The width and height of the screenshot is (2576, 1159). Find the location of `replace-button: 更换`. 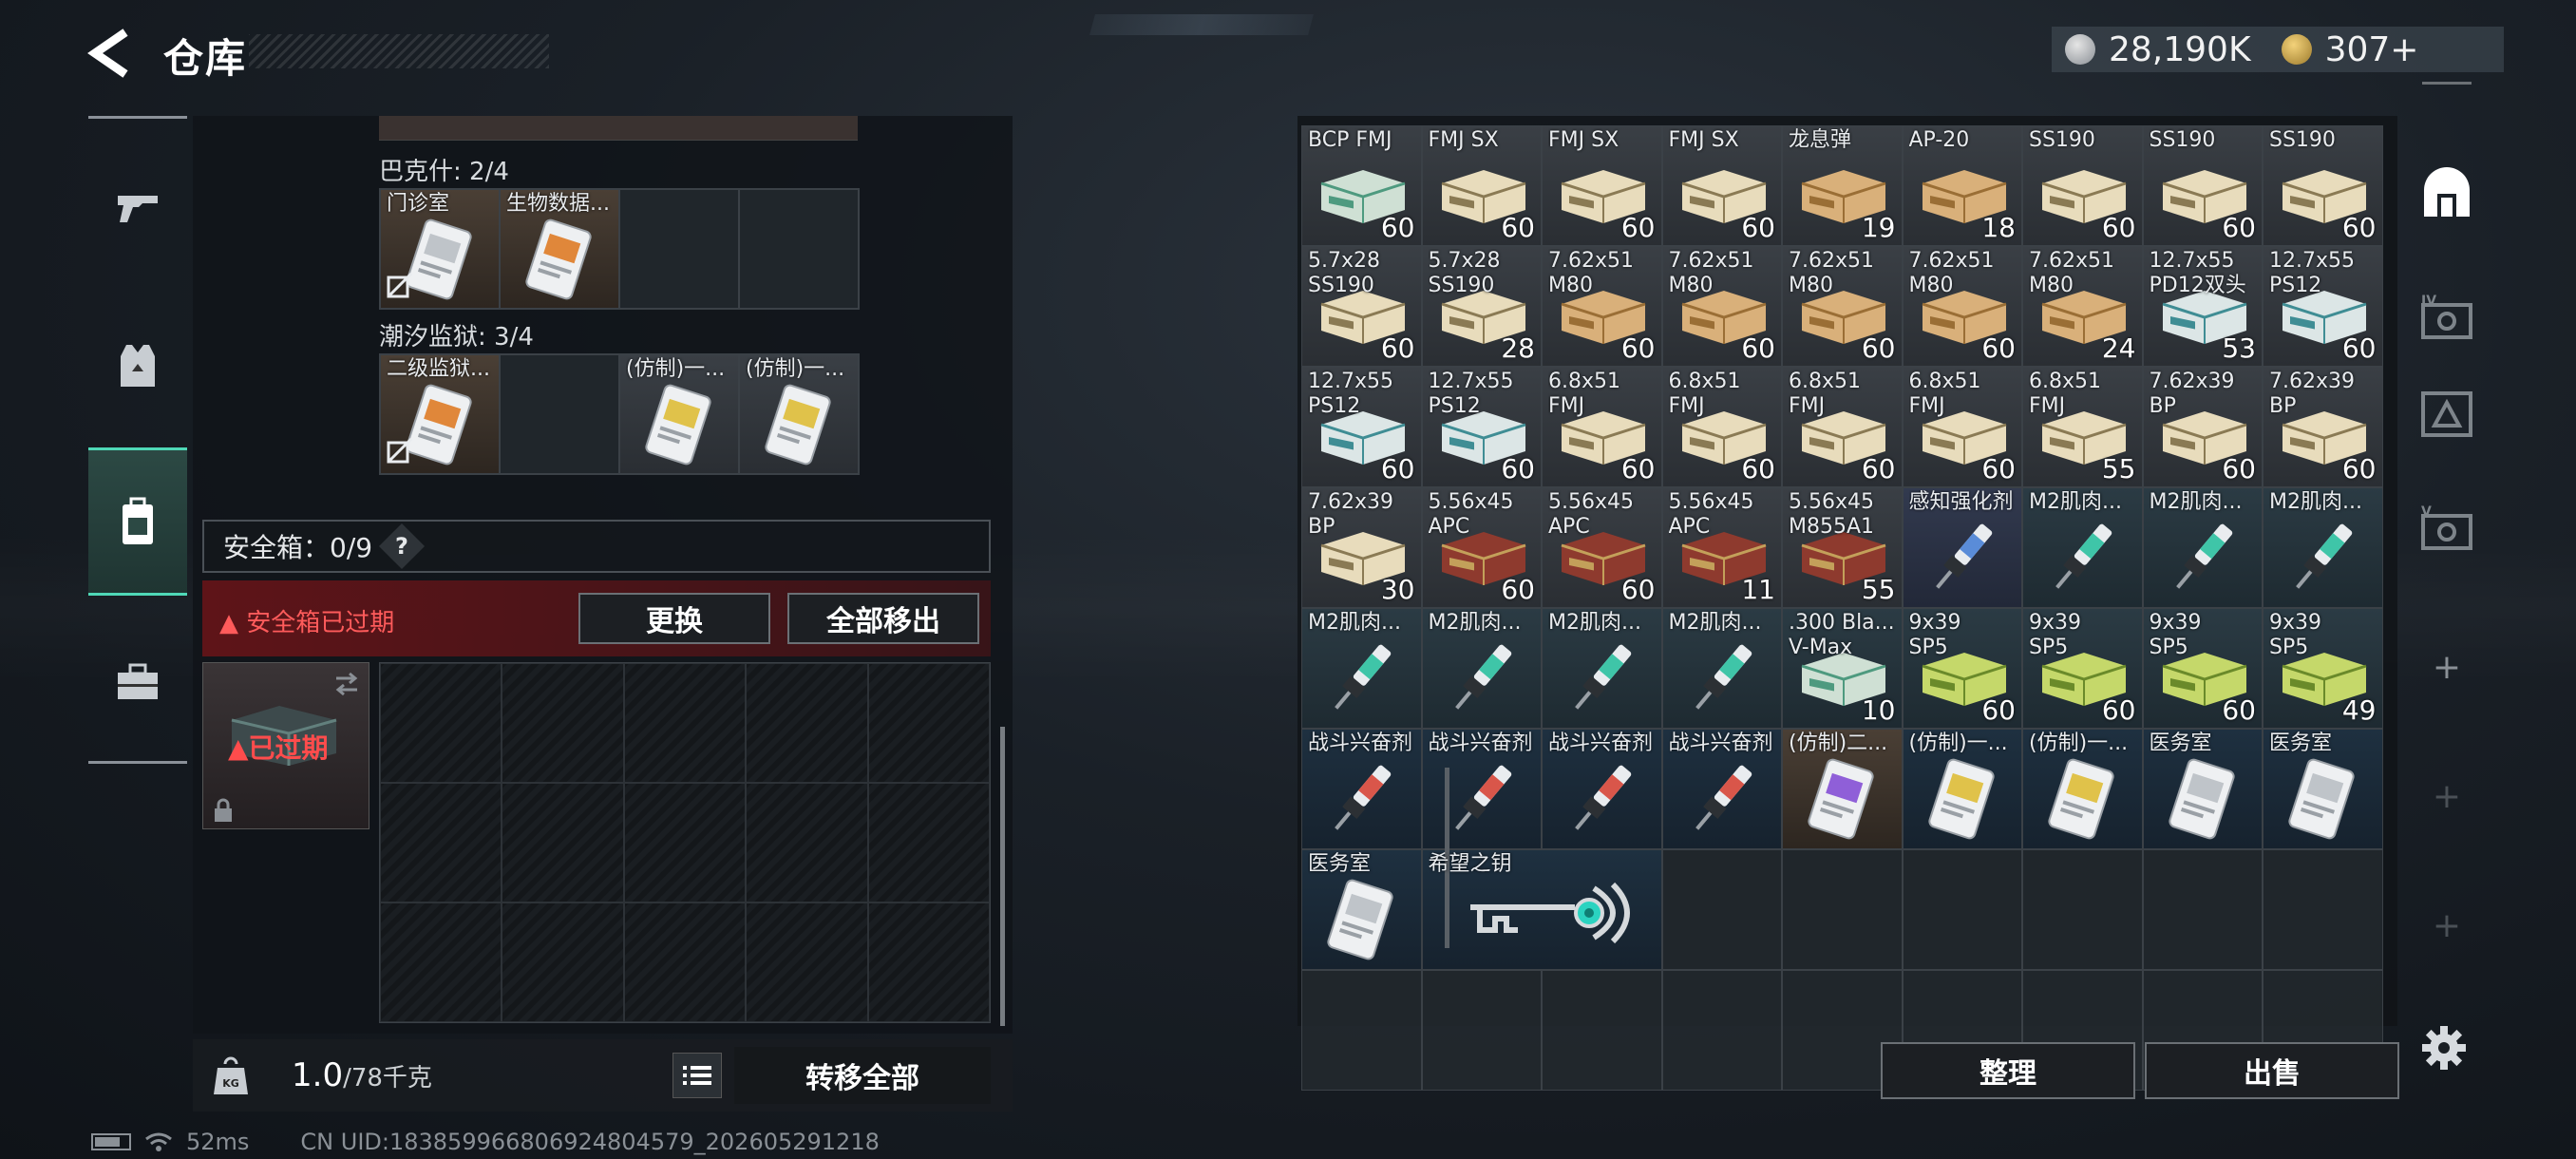

replace-button: 更换 is located at coordinates (674, 618).